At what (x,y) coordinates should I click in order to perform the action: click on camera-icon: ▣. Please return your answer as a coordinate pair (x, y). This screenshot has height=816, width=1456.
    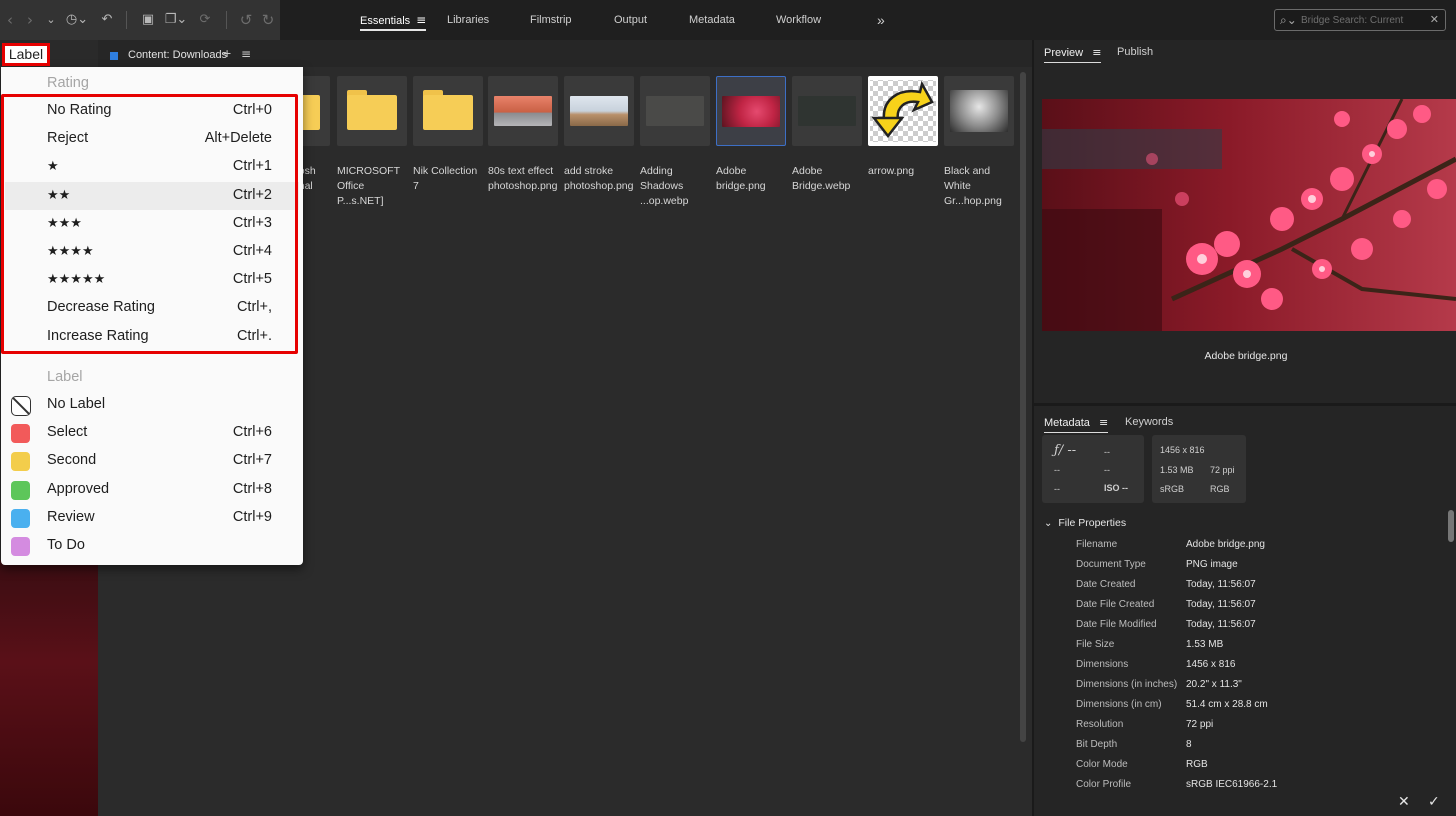
    Looking at the image, I should click on (148, 20).